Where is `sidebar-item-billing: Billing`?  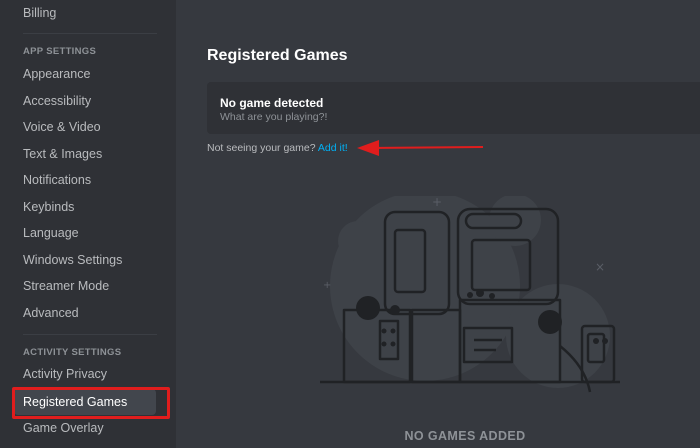 sidebar-item-billing: Billing is located at coordinates (85, 13).